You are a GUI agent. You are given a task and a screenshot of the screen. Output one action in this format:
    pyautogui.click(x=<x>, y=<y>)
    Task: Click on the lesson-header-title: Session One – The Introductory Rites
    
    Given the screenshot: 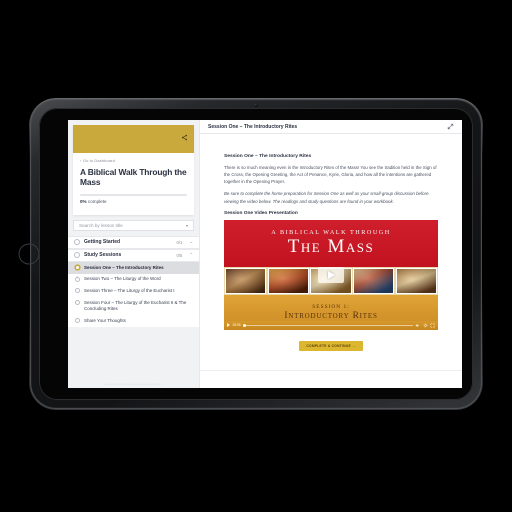 What is the action you would take?
    pyautogui.click(x=253, y=126)
    